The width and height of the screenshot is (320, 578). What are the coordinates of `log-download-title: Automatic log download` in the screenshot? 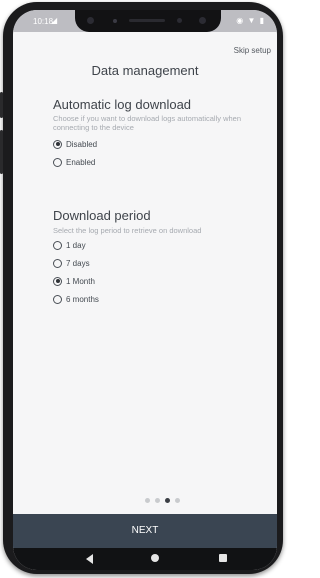 It's located at (122, 104).